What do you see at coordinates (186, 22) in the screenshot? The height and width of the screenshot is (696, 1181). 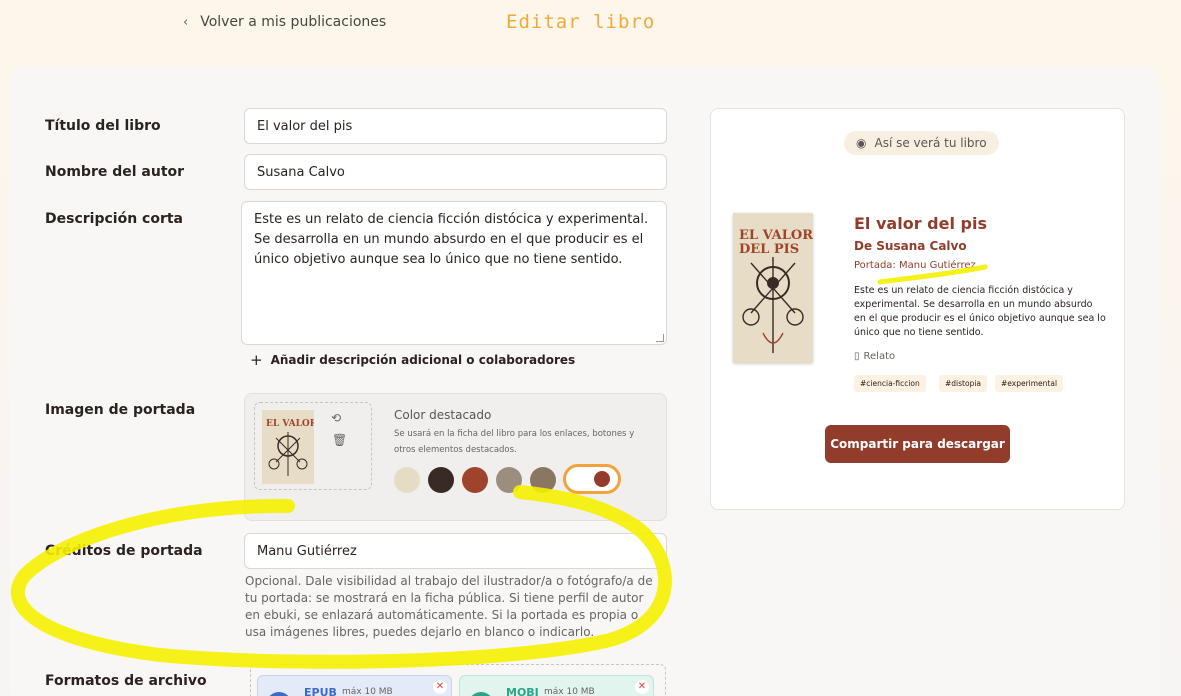 I see `chevron-left-icon: ‹` at bounding box center [186, 22].